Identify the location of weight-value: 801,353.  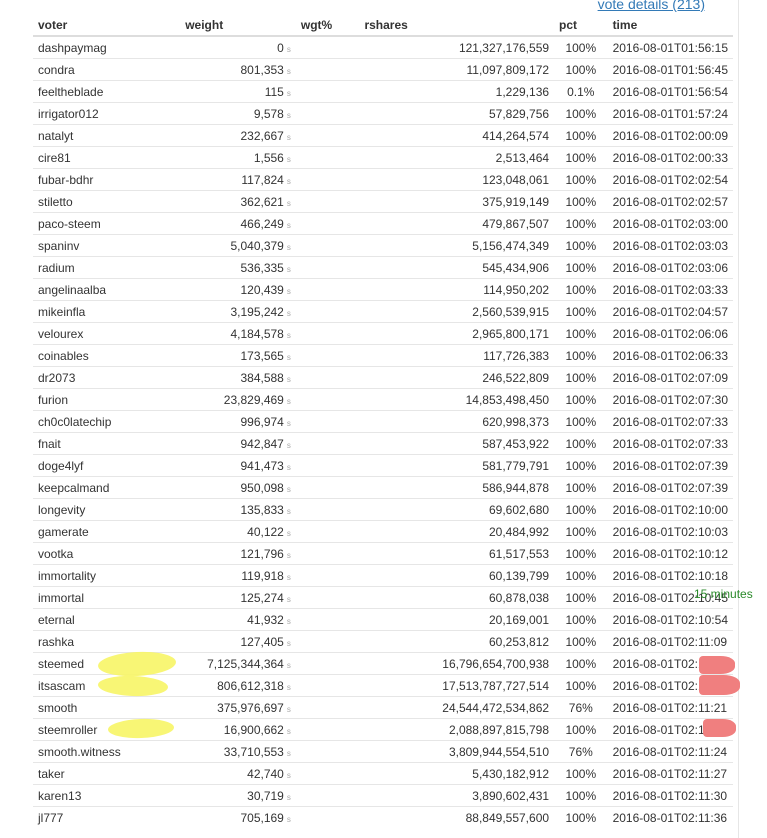
(262, 69).